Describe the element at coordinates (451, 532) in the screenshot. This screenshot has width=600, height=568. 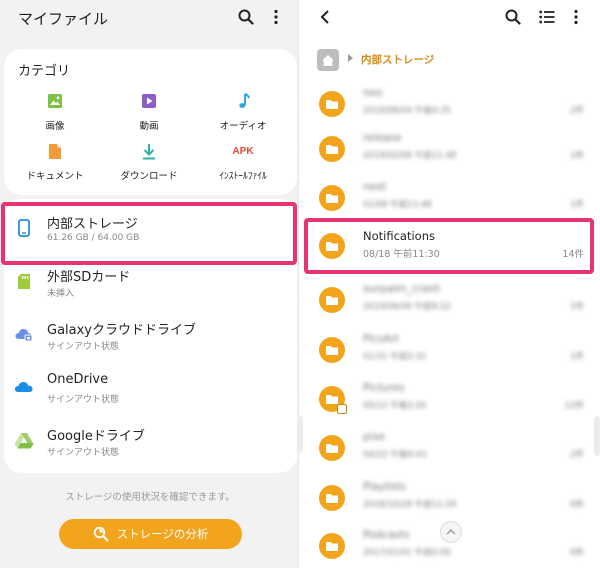
I see `scroll-up-button` at that location.